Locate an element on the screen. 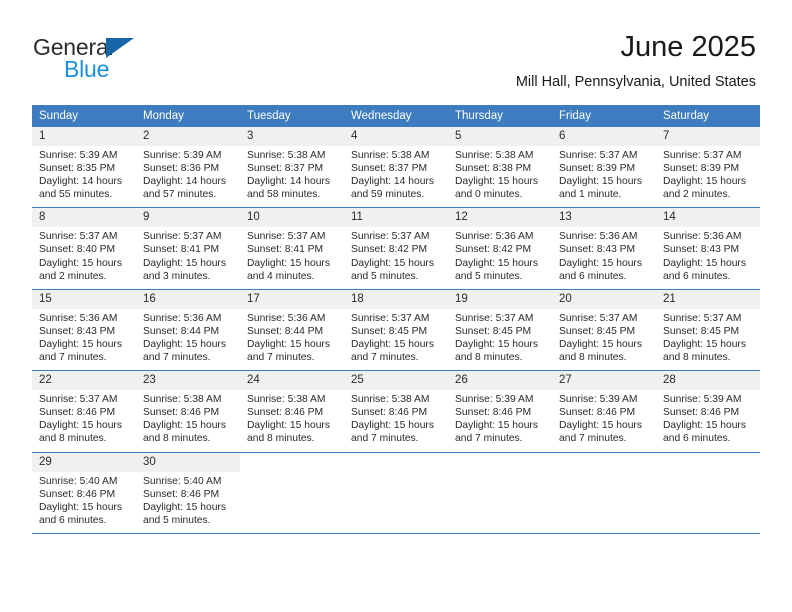  sunset-text: Sunset: 8:41 PM is located at coordinates (181, 250).